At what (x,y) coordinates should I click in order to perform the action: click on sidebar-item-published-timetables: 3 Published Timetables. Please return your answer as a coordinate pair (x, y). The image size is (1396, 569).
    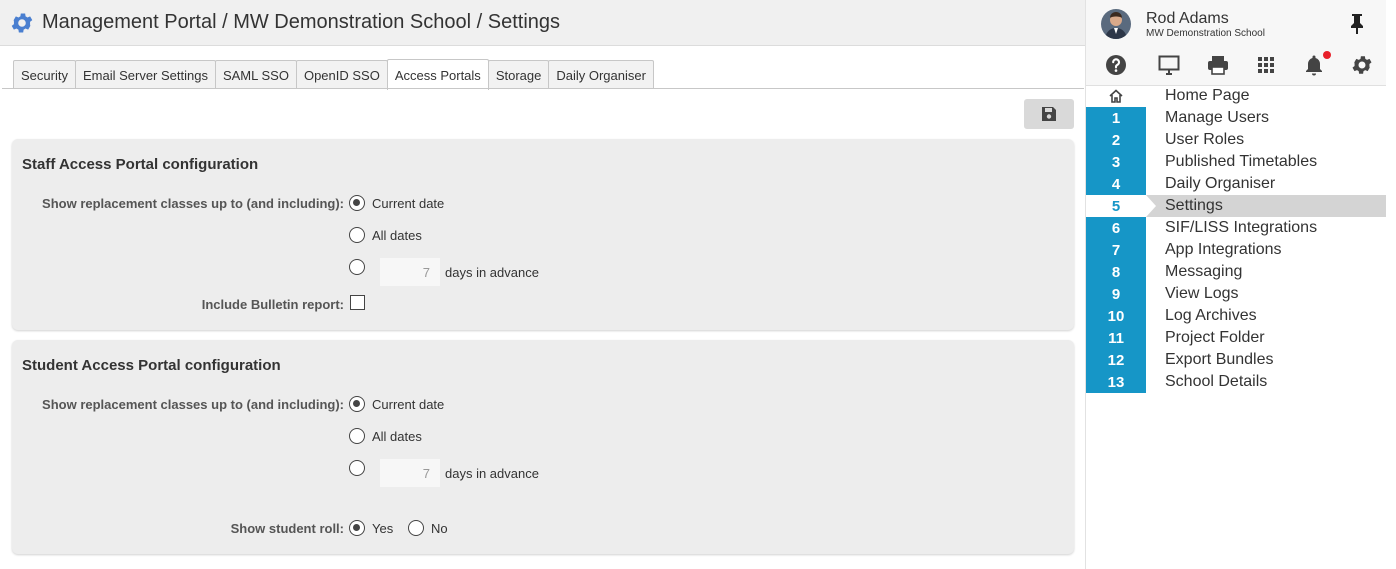
    Looking at the image, I should click on (1236, 162).